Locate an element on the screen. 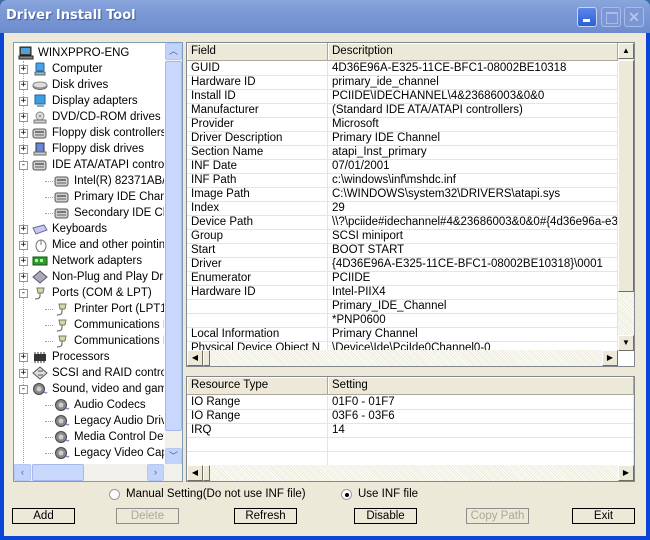 The width and height of the screenshot is (650, 540). scroll-right-button: › is located at coordinates (155, 472).